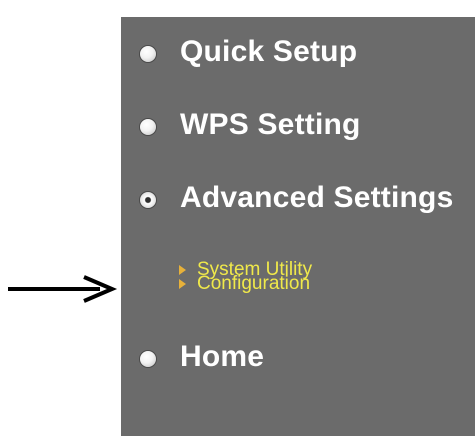  What do you see at coordinates (222, 356) in the screenshot?
I see `menu-item-label: Home` at bounding box center [222, 356].